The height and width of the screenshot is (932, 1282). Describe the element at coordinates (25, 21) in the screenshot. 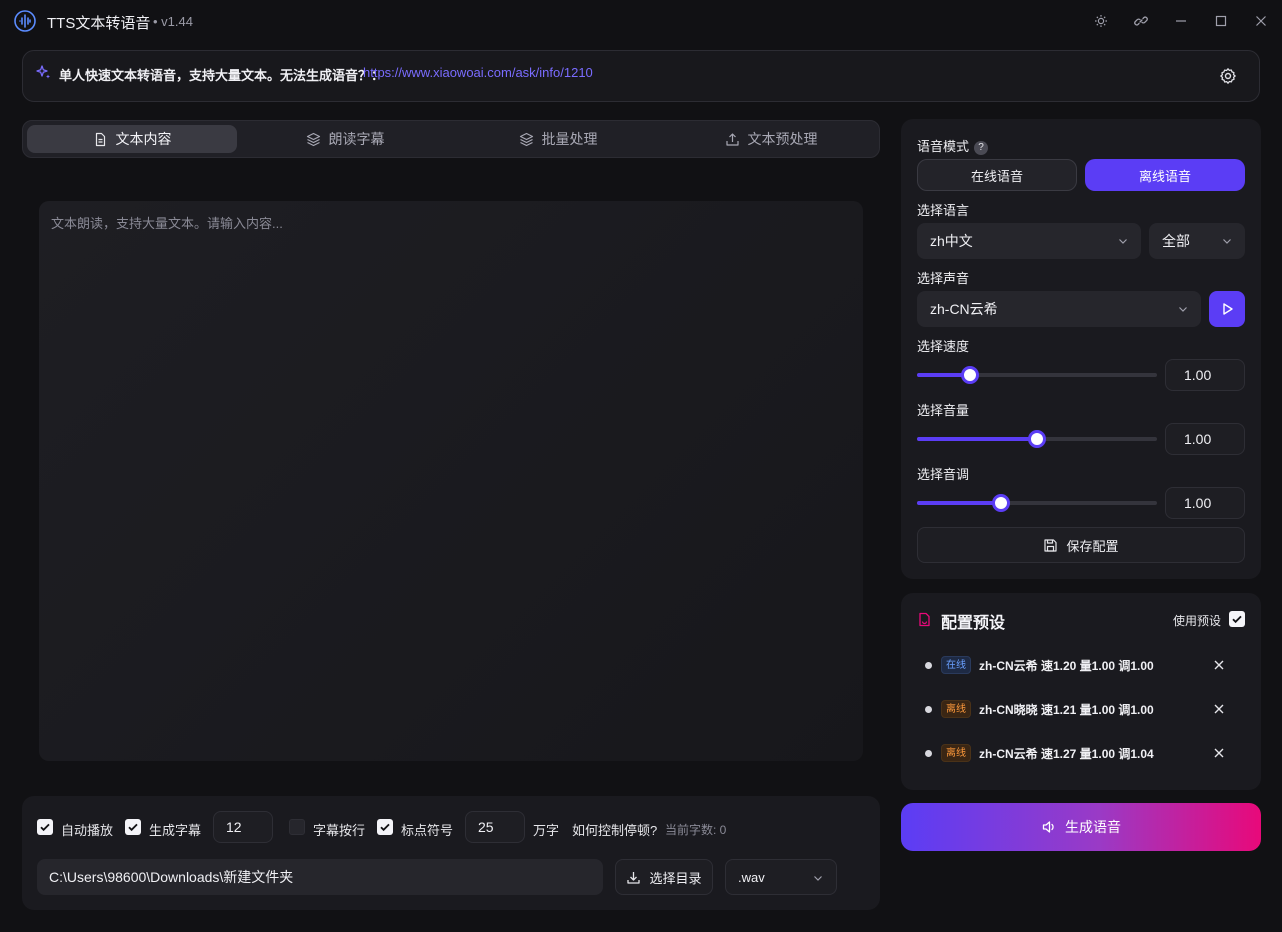

I see `app-logo-icon` at that location.